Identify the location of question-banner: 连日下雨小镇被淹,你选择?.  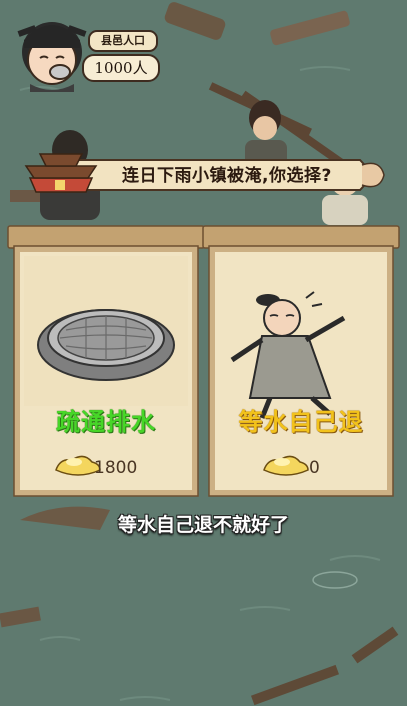
(207, 173).